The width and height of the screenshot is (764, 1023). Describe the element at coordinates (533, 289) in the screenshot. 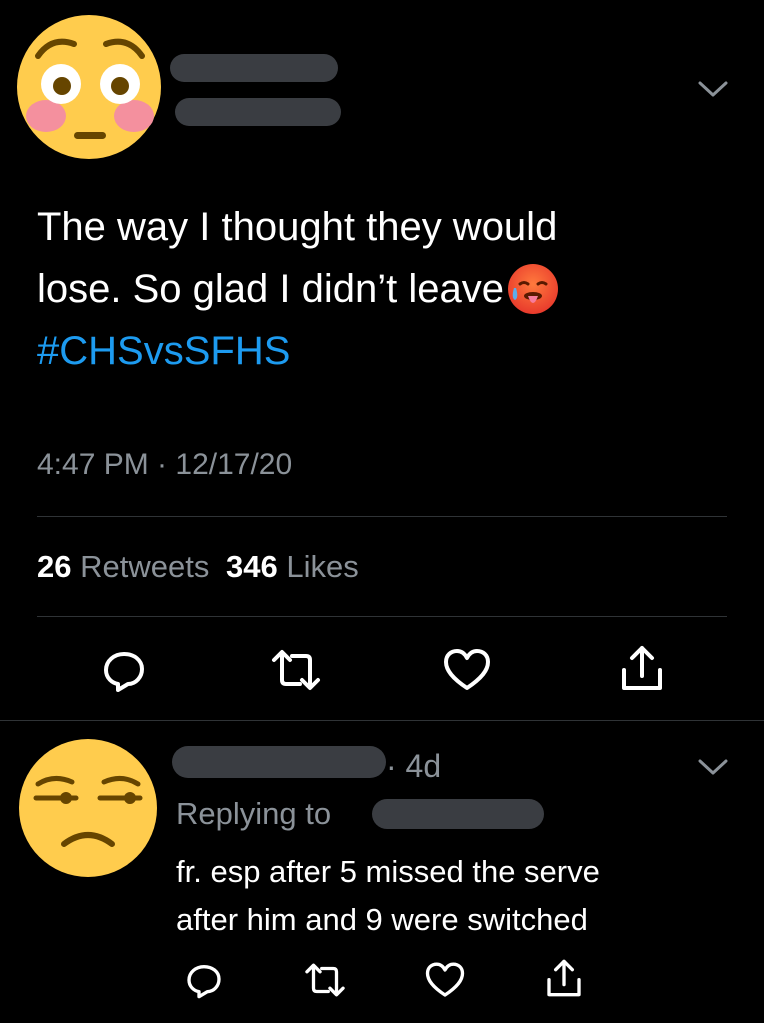

I see `hot-face-icon` at that location.